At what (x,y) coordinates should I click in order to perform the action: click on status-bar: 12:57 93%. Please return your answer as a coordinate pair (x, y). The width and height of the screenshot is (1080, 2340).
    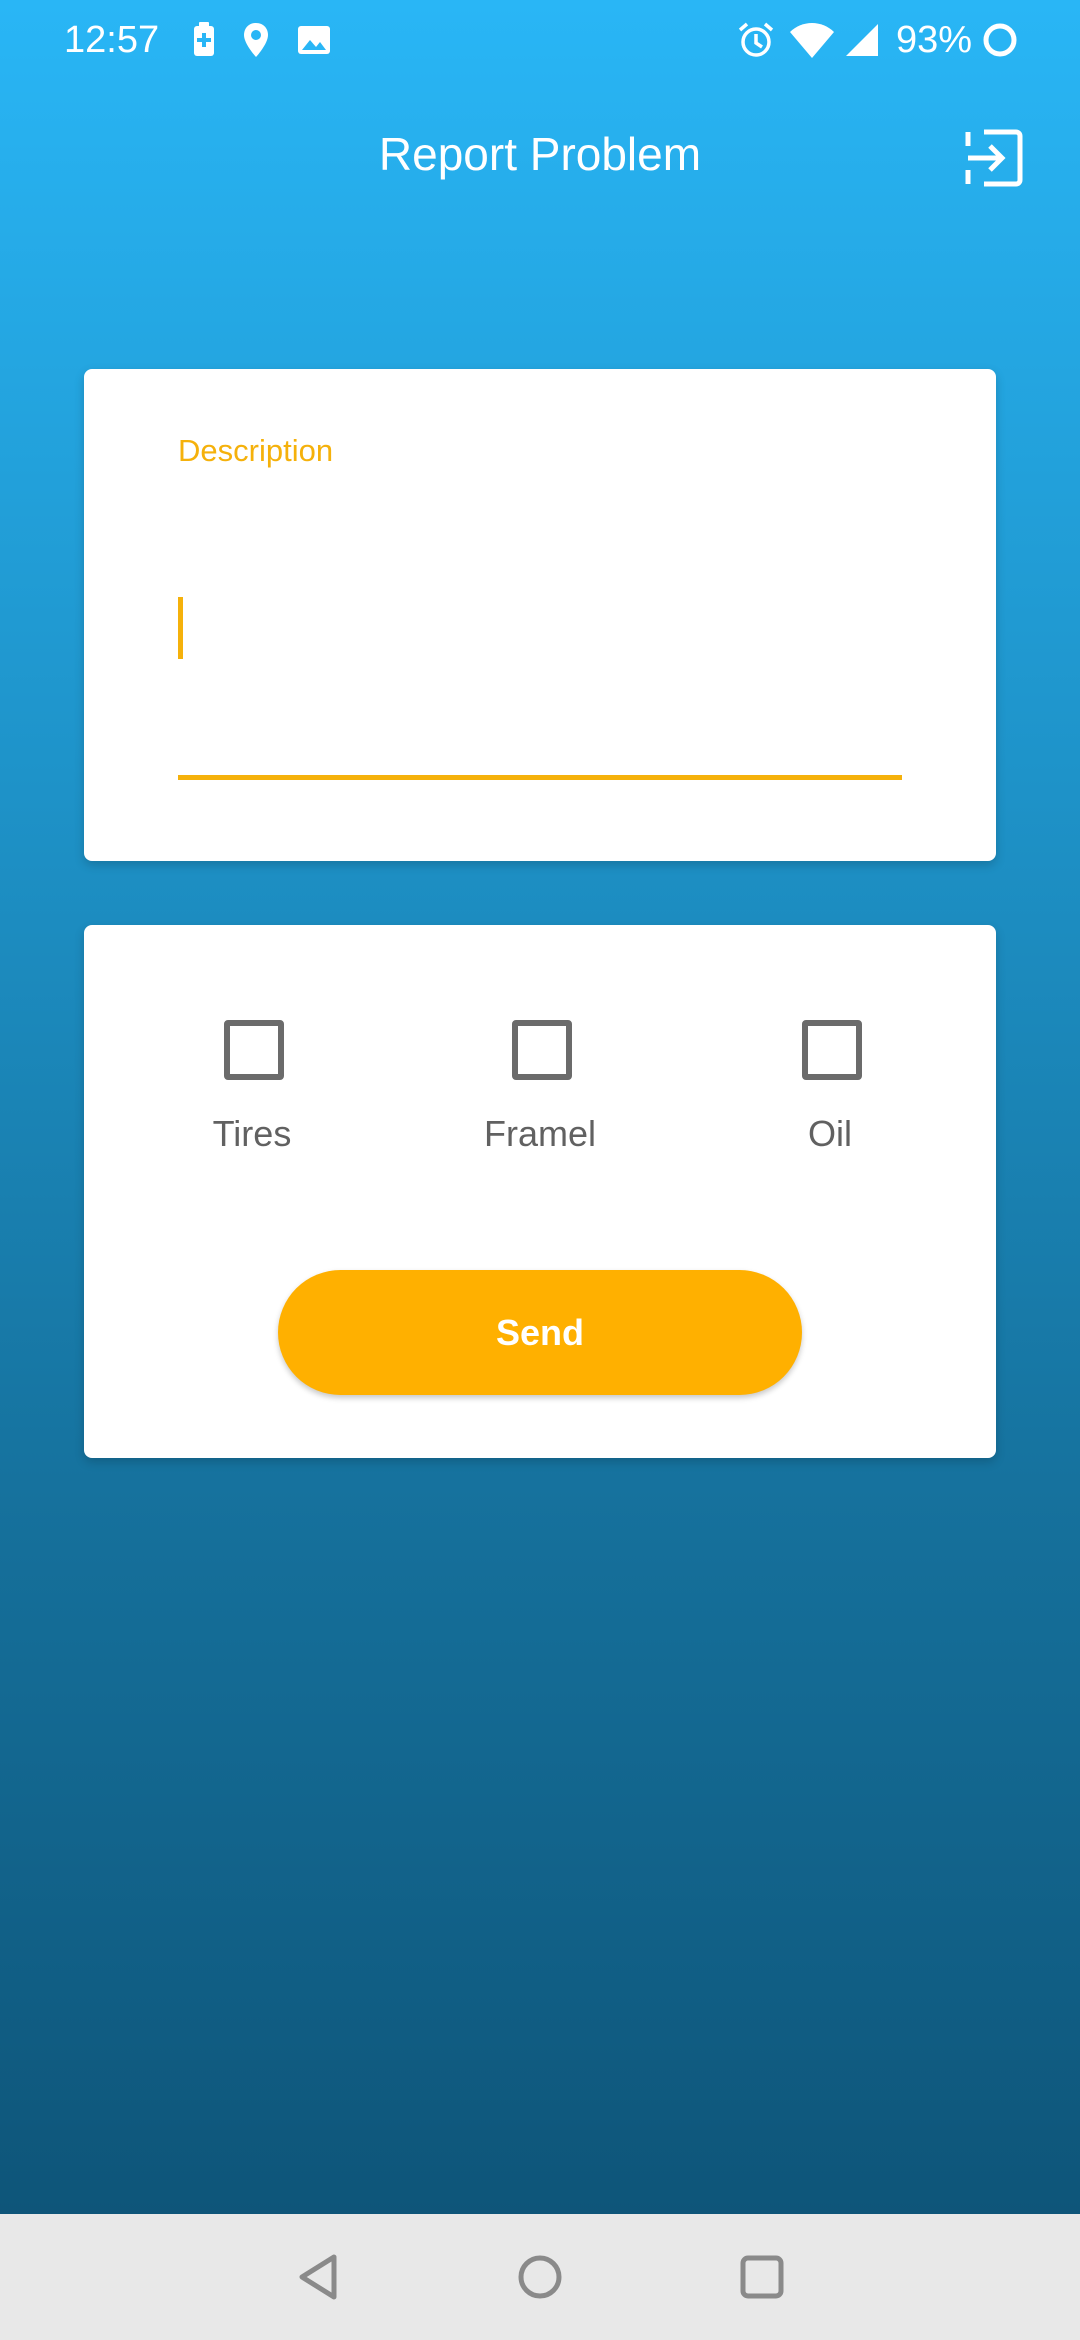
    Looking at the image, I should click on (540, 40).